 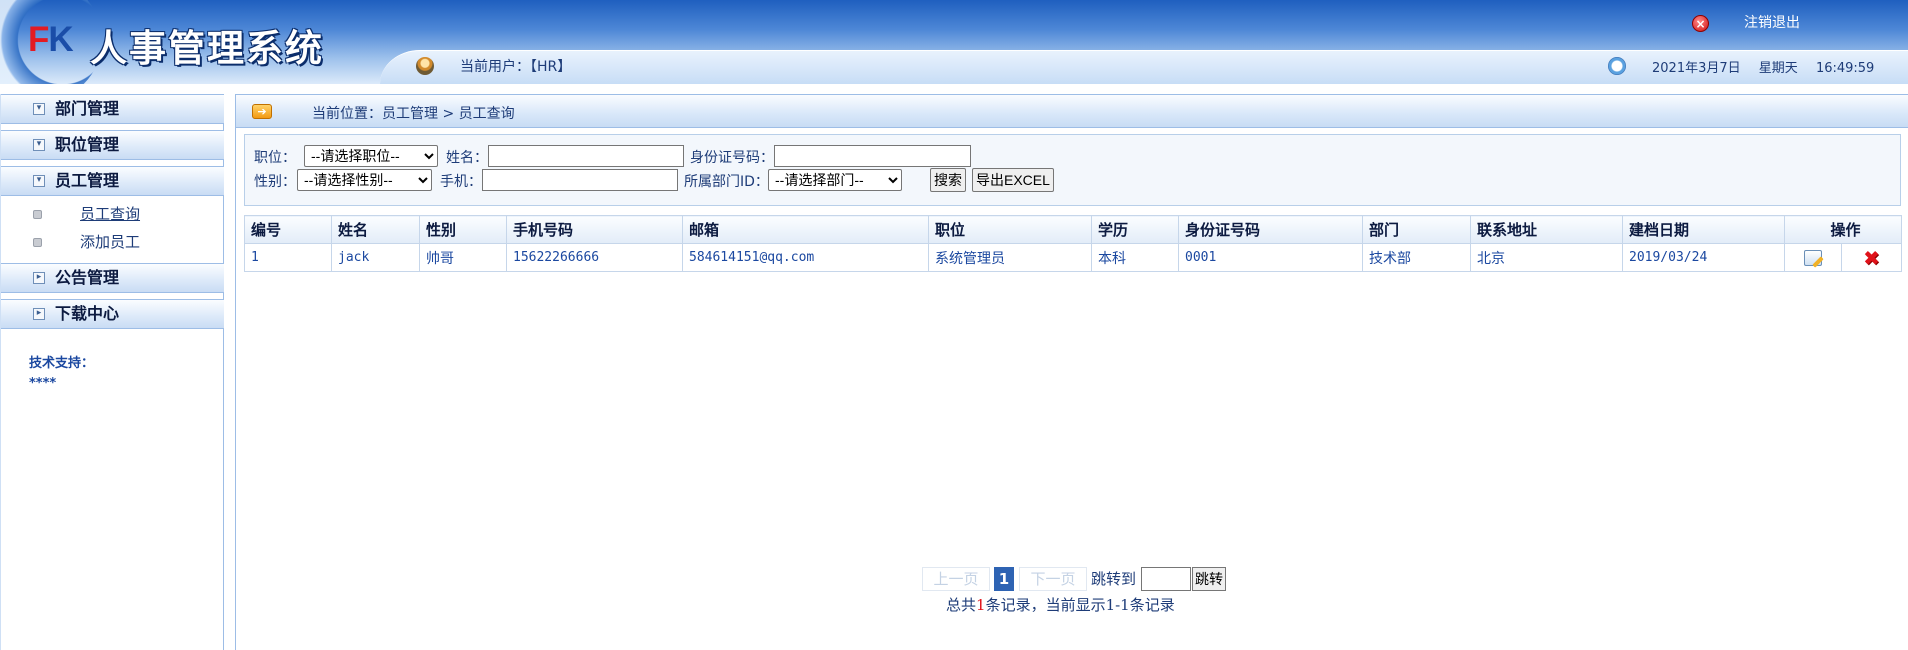 I want to click on sidebar-menu-notice: ▸ 公告管理, so click(x=112, y=278).